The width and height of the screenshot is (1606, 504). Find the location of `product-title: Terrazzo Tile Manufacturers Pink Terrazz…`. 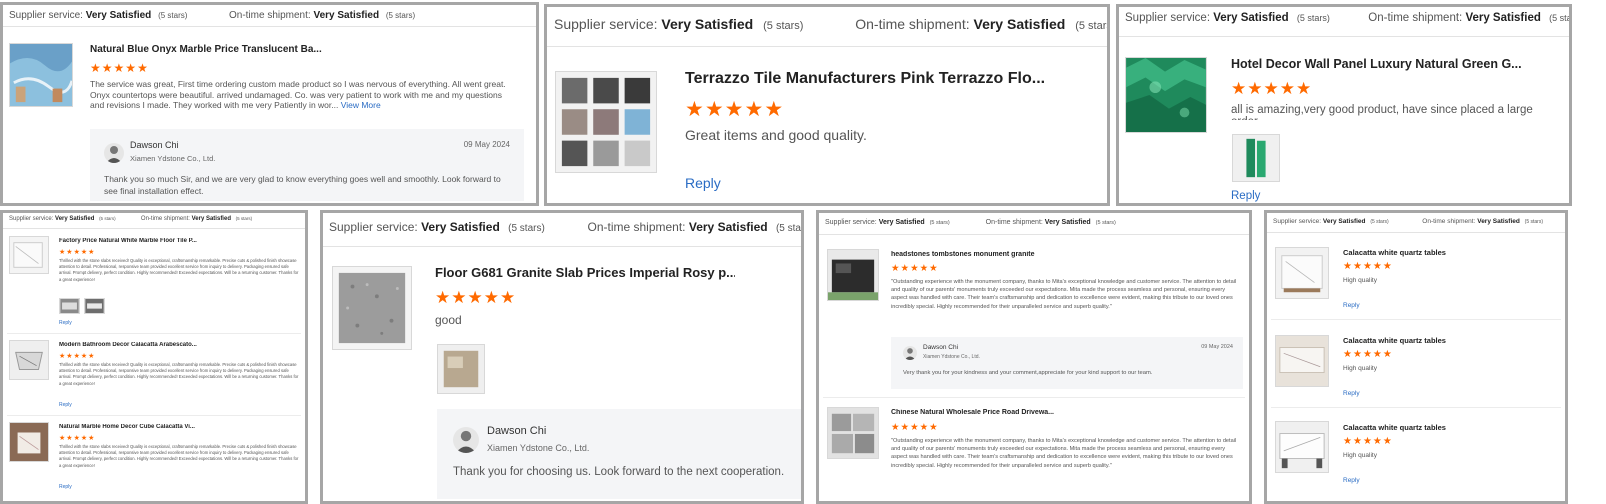

product-title: Terrazzo Tile Manufacturers Pink Terrazz… is located at coordinates (865, 79).